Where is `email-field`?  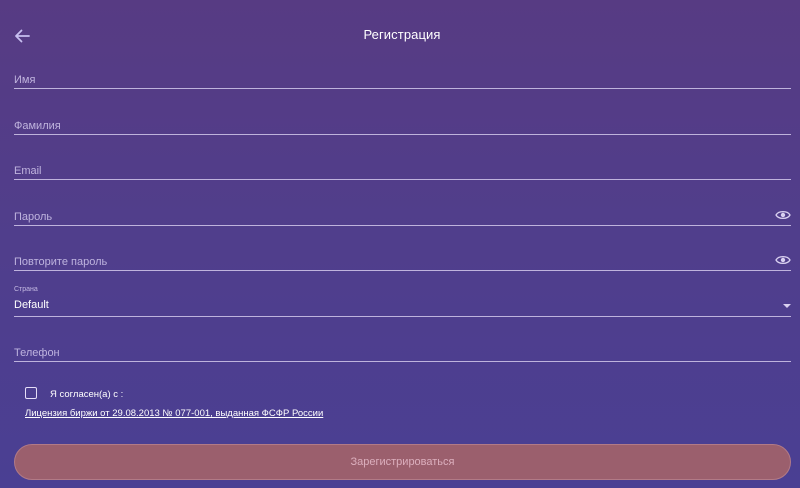
email-field is located at coordinates (402, 168).